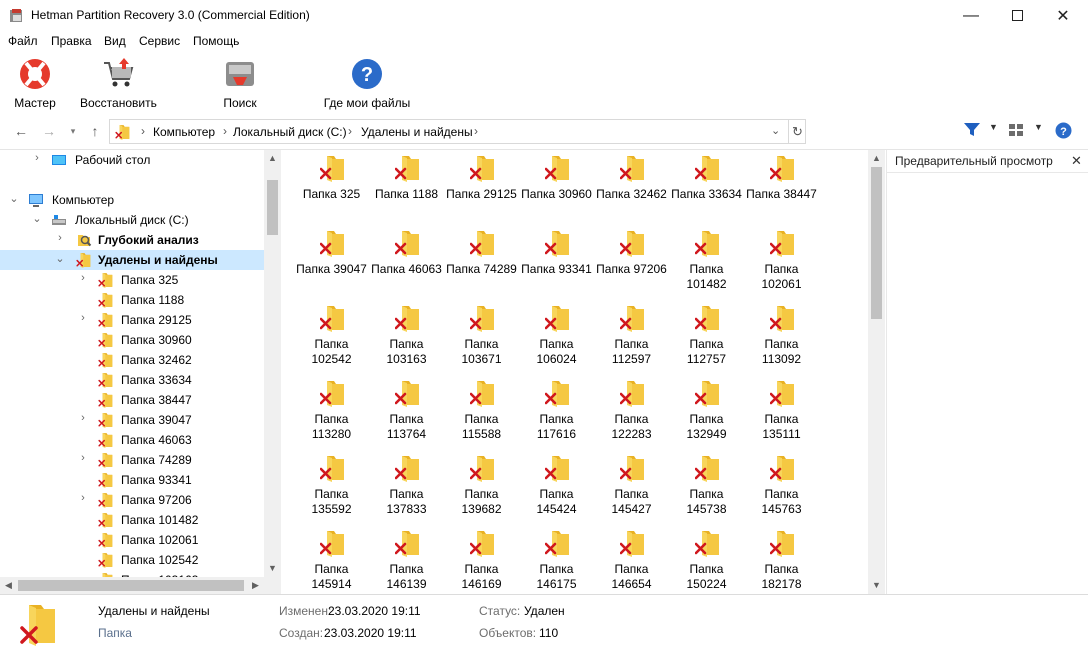 The height and width of the screenshot is (651, 1088). What do you see at coordinates (631, 487) in the screenshot?
I see `folder-item: Папка 145427` at bounding box center [631, 487].